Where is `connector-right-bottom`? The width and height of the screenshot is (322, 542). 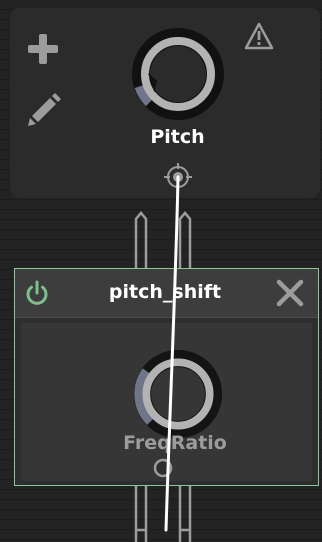 connector-right-bottom is located at coordinates (185, 514).